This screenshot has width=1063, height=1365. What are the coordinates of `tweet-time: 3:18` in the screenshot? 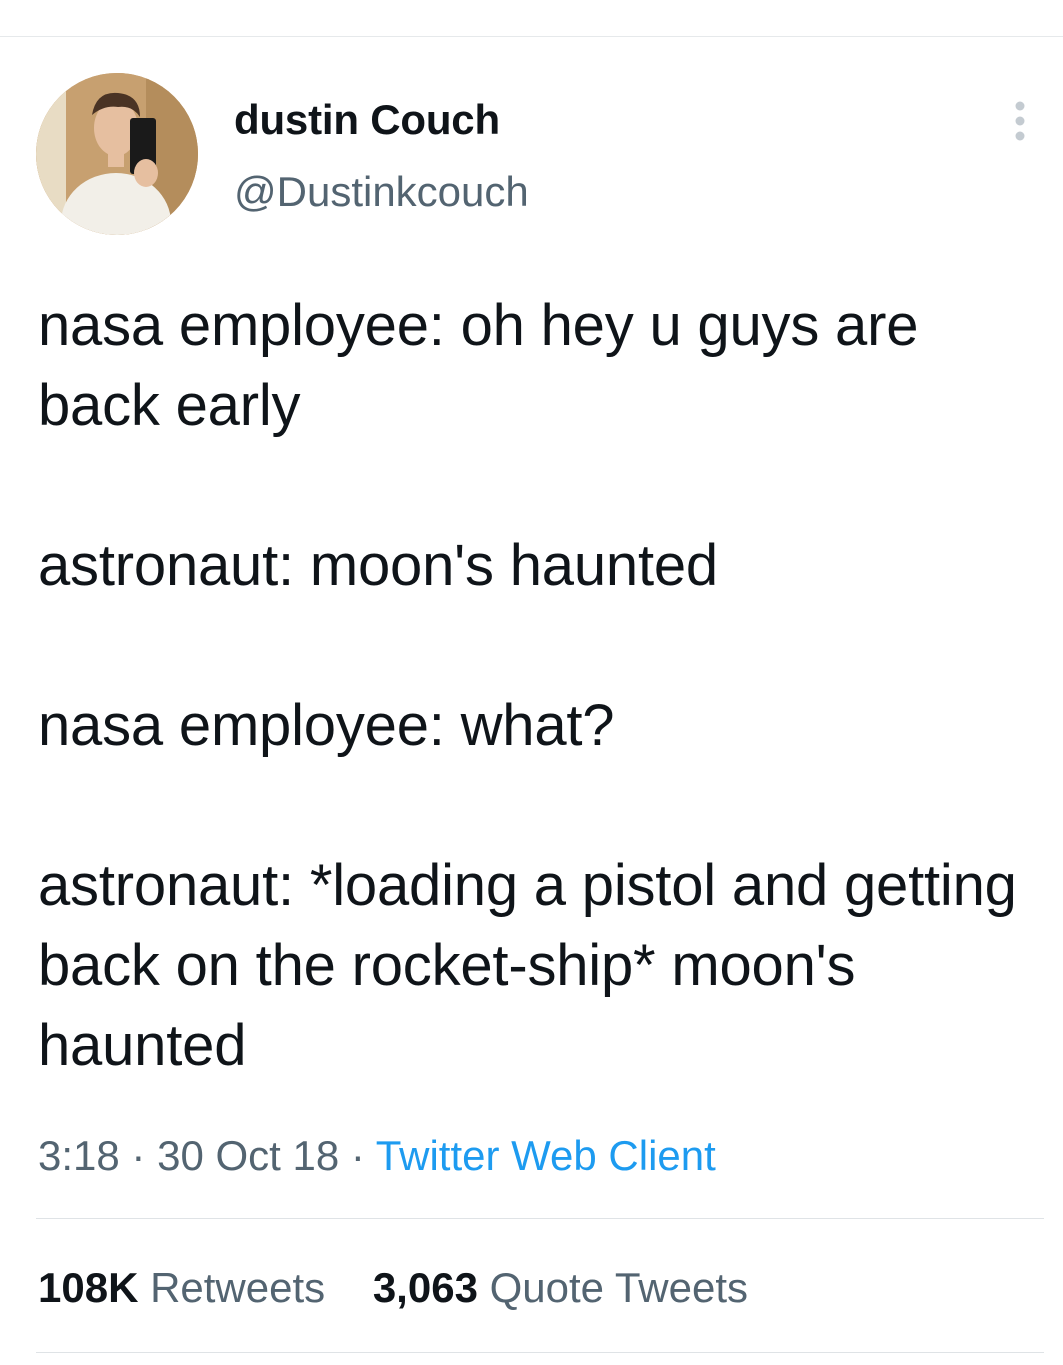 It's located at (79, 1155).